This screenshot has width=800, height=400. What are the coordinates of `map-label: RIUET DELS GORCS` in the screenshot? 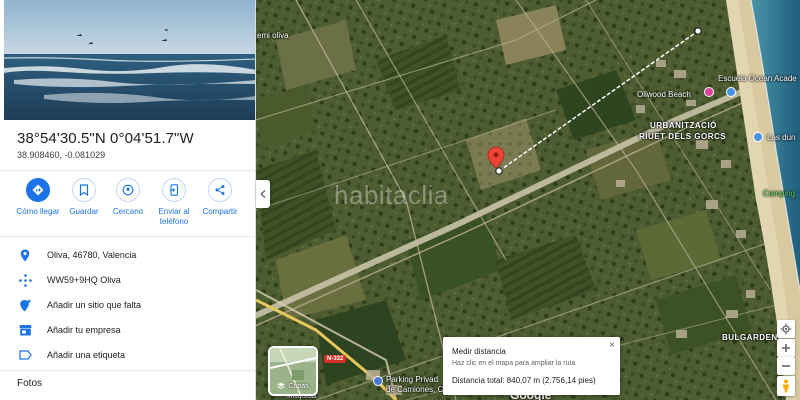 It's located at (683, 136).